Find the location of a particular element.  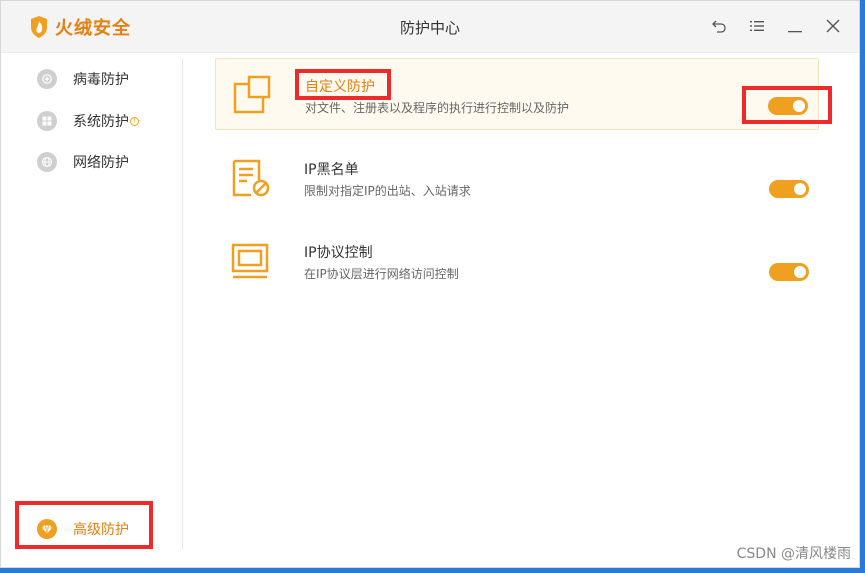

minimize-button is located at coordinates (795, 26).